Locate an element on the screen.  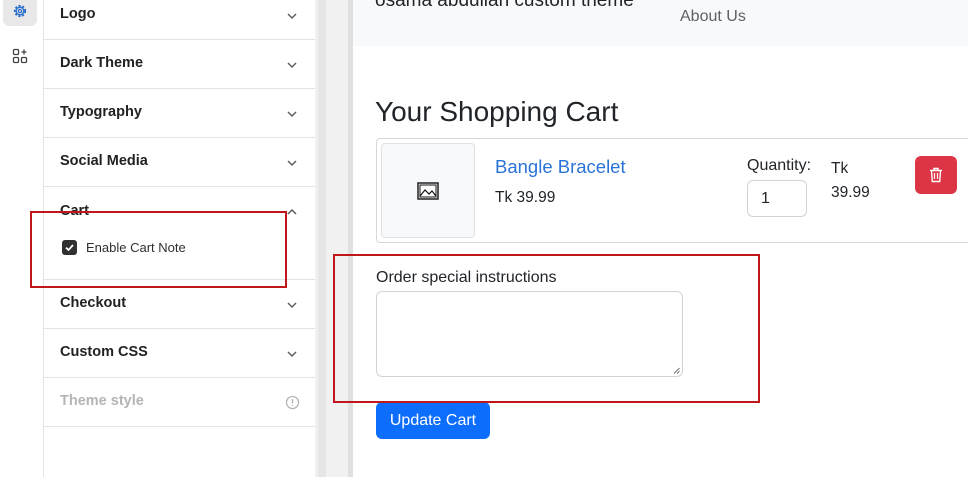
page-title: Your Shopping Cart is located at coordinates (497, 111).